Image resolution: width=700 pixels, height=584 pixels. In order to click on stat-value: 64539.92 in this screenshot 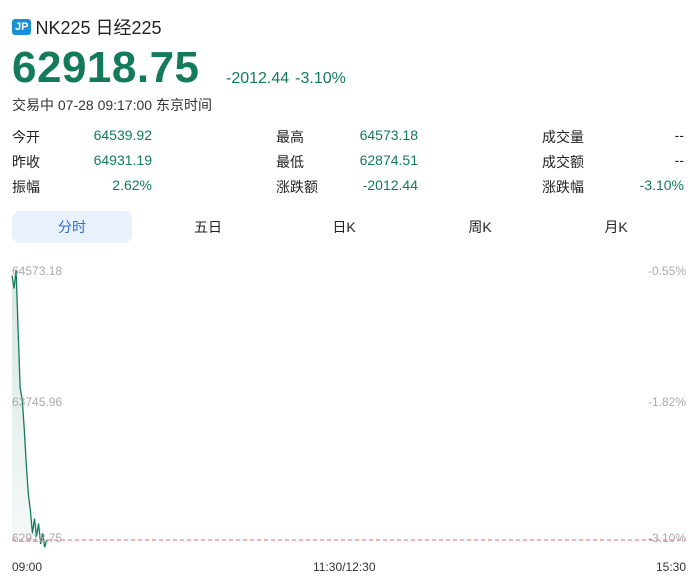, I will do `click(122, 135)`.